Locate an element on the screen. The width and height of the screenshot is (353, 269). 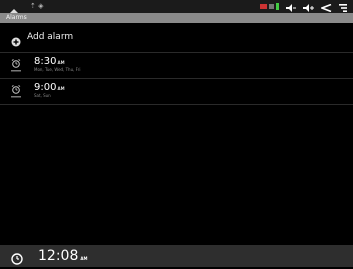
current-time: 12:08 AM is located at coordinates (62, 257).